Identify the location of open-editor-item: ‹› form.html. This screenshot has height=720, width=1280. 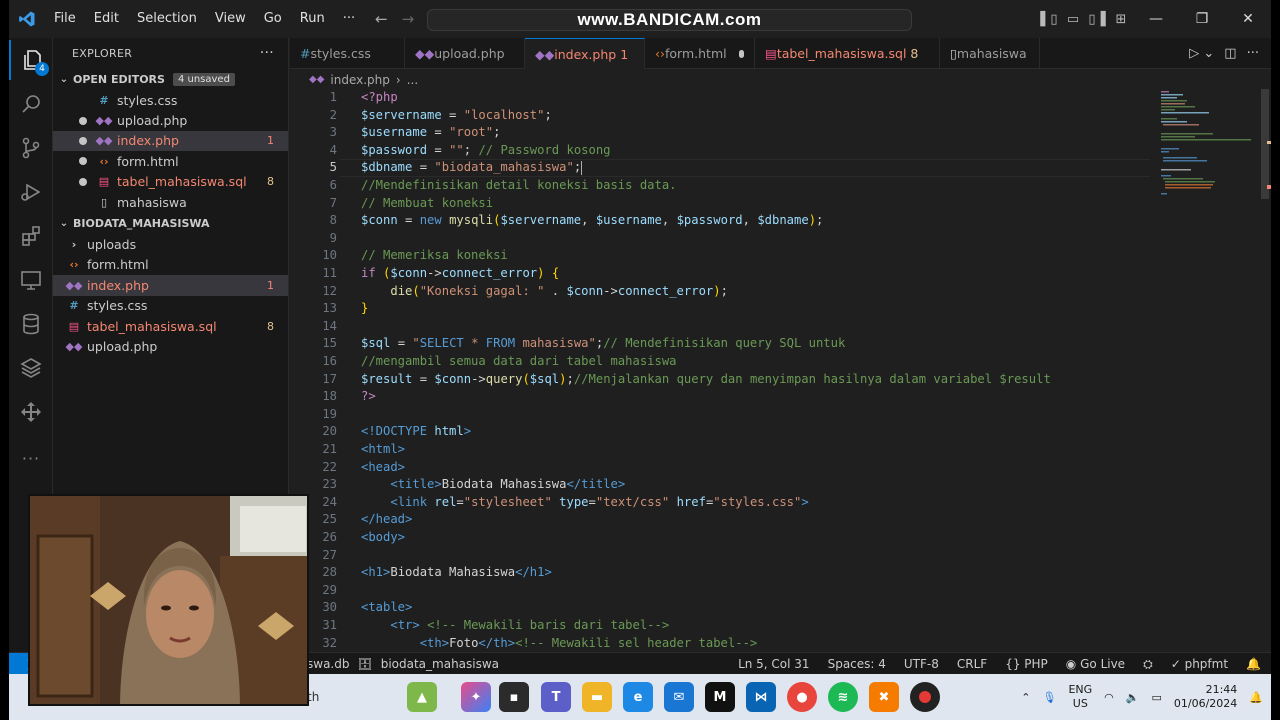
(170, 161).